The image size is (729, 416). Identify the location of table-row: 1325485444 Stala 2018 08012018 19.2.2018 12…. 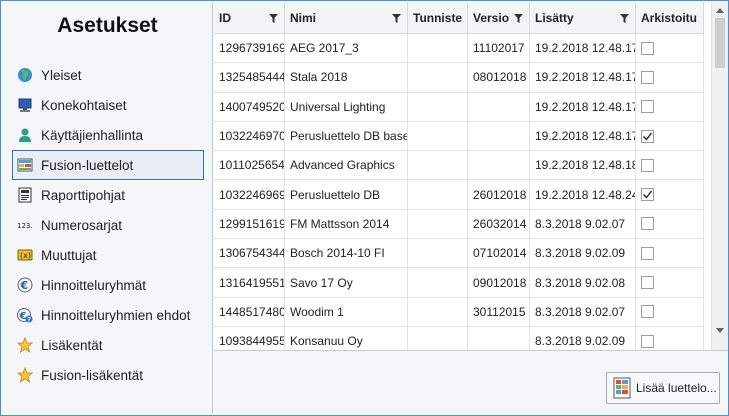
(459, 78).